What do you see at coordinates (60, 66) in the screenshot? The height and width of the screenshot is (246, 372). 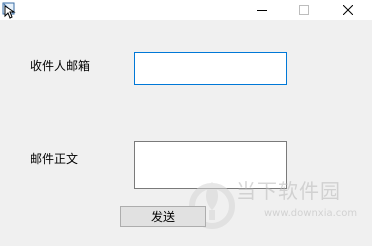 I see `recipient-email-label: 收件人邮箱` at bounding box center [60, 66].